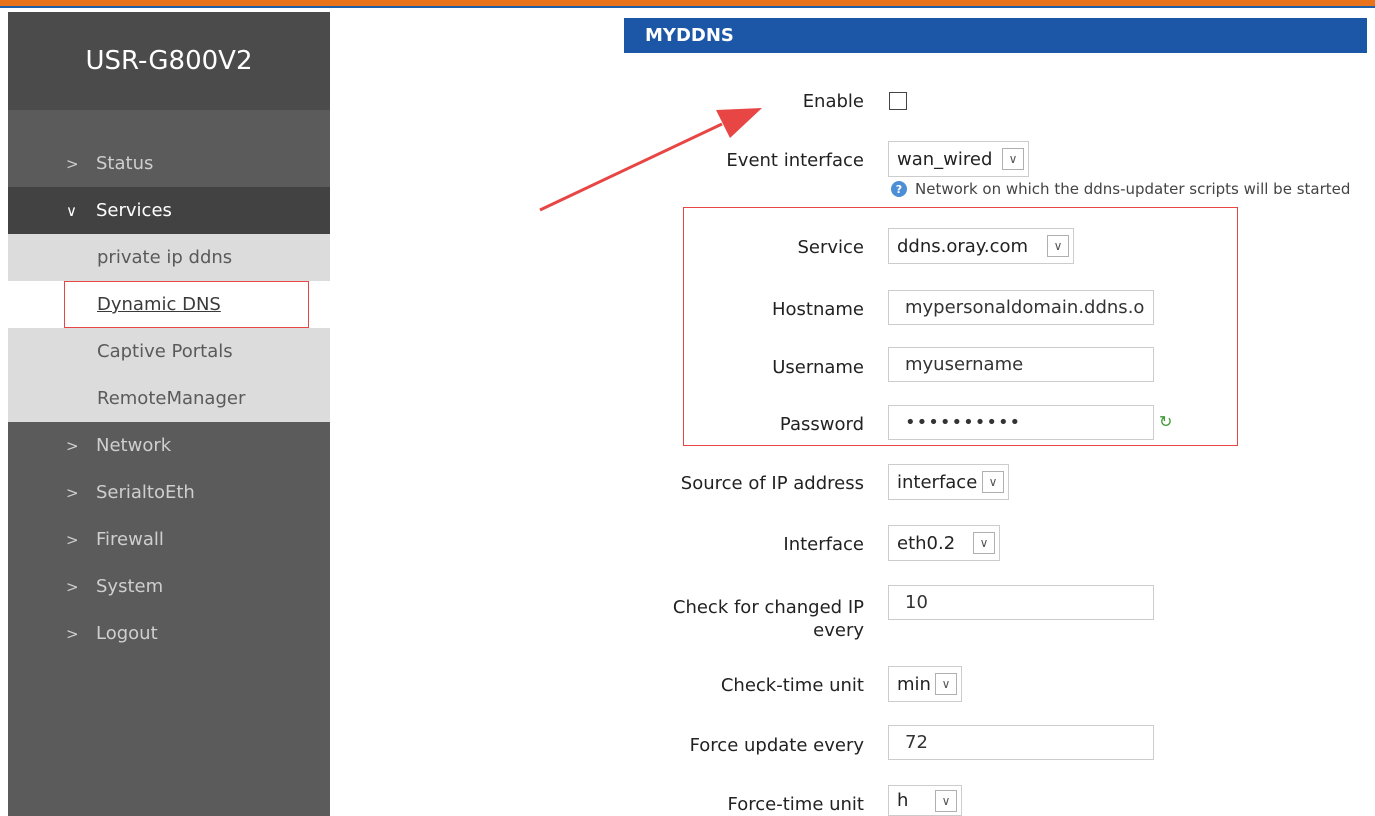 The height and width of the screenshot is (816, 1375). Describe the element at coordinates (945, 159) in the screenshot. I see `select-value: wan_wired` at that location.